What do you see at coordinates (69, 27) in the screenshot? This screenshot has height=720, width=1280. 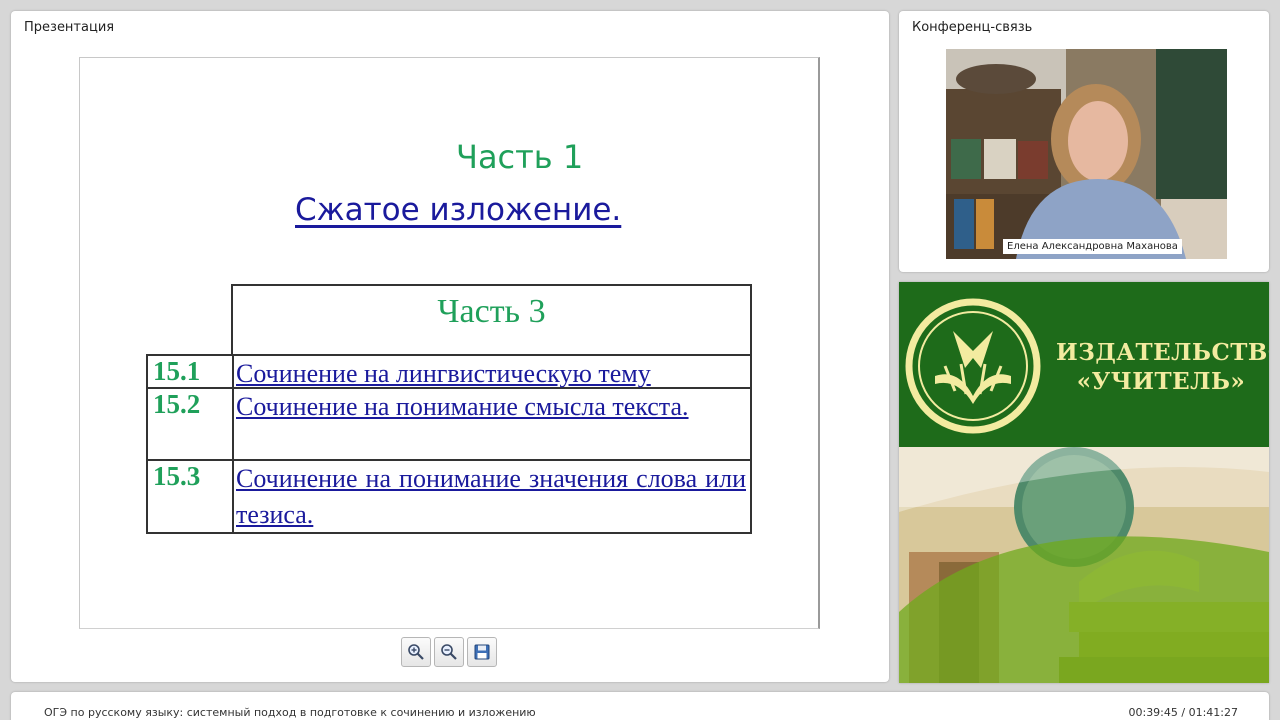 I see `presentation-panel-title: Презентация` at bounding box center [69, 27].